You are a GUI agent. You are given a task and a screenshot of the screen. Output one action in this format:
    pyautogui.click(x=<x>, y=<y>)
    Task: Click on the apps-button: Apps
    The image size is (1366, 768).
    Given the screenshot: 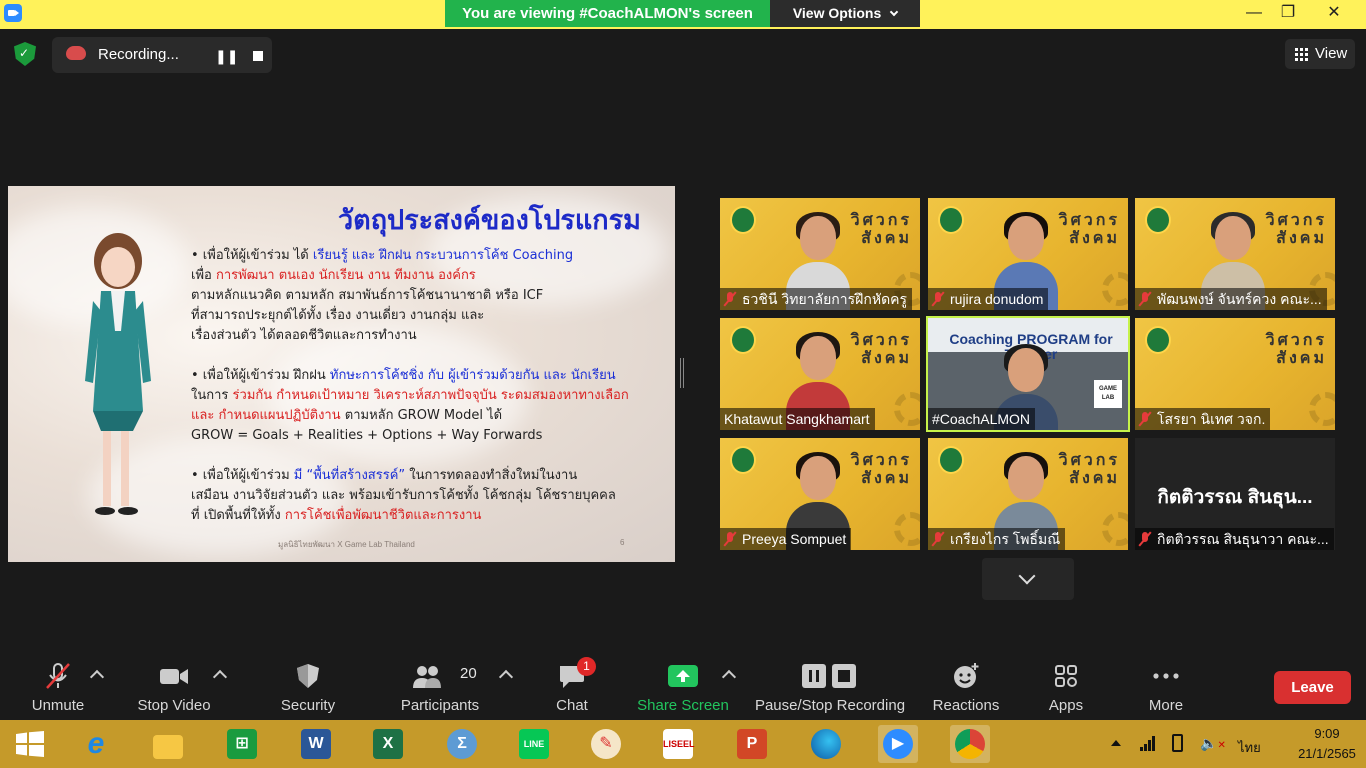 What is the action you would take?
    pyautogui.click(x=1066, y=685)
    